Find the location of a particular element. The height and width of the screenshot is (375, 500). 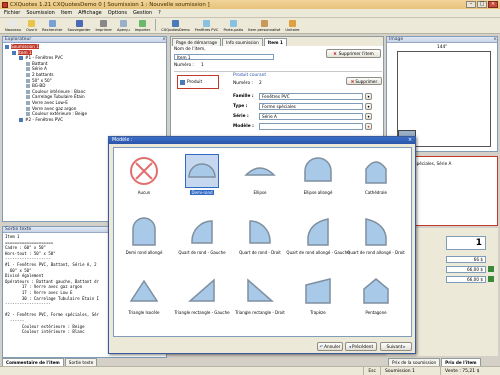

tree-node-label: BG-BD is located at coordinates (39, 86).